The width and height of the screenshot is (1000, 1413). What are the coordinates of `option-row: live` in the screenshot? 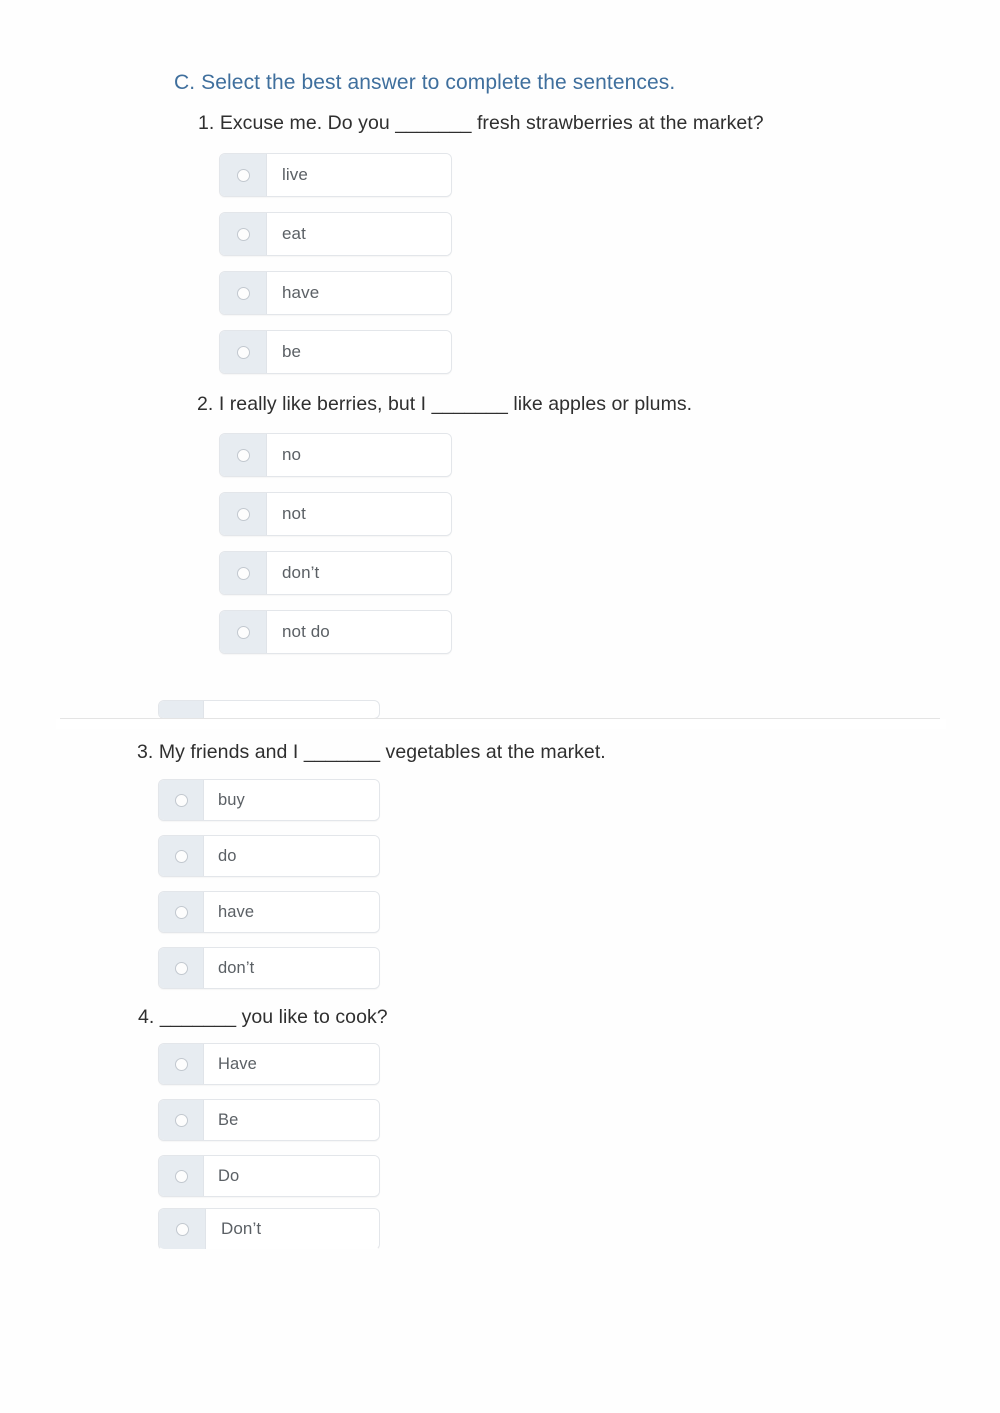 It's located at (335, 175).